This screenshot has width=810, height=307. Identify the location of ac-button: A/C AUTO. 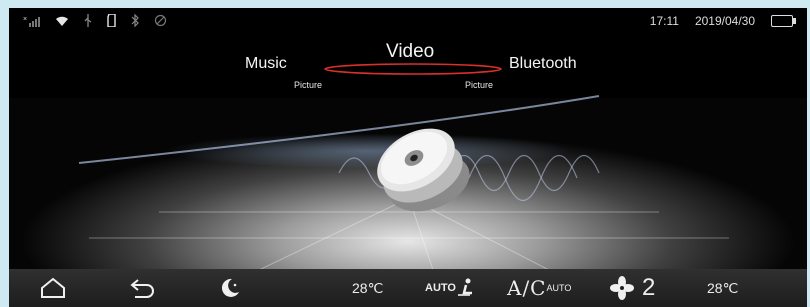
(539, 288).